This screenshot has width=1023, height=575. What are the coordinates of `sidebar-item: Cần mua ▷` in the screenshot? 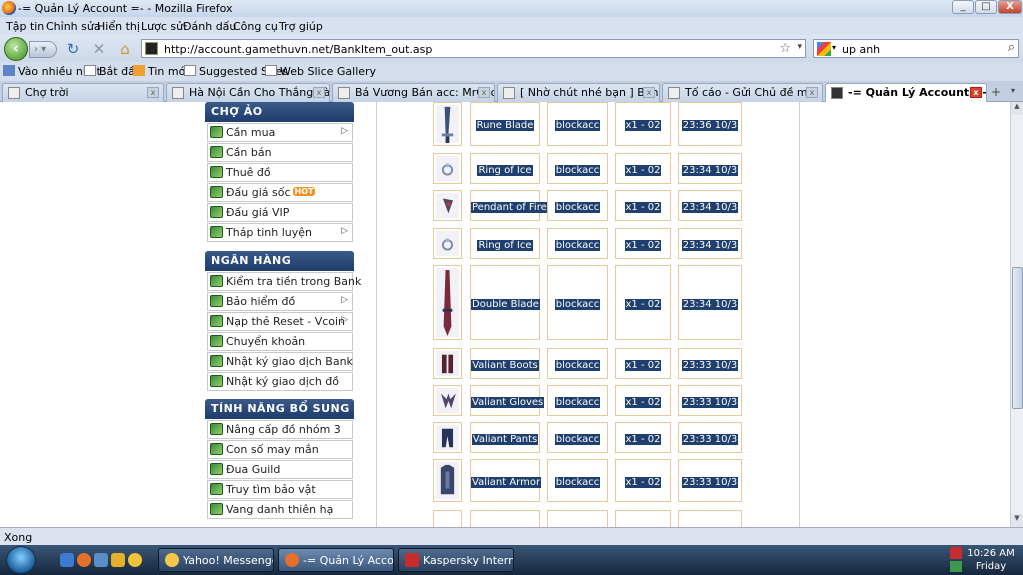 It's located at (280, 132).